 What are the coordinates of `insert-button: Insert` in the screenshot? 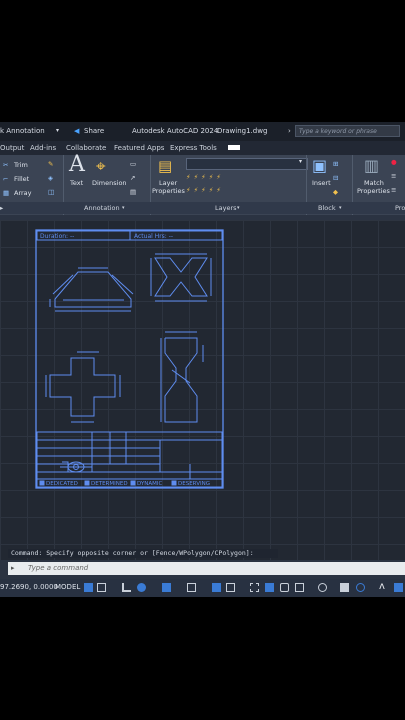 It's located at (321, 183).